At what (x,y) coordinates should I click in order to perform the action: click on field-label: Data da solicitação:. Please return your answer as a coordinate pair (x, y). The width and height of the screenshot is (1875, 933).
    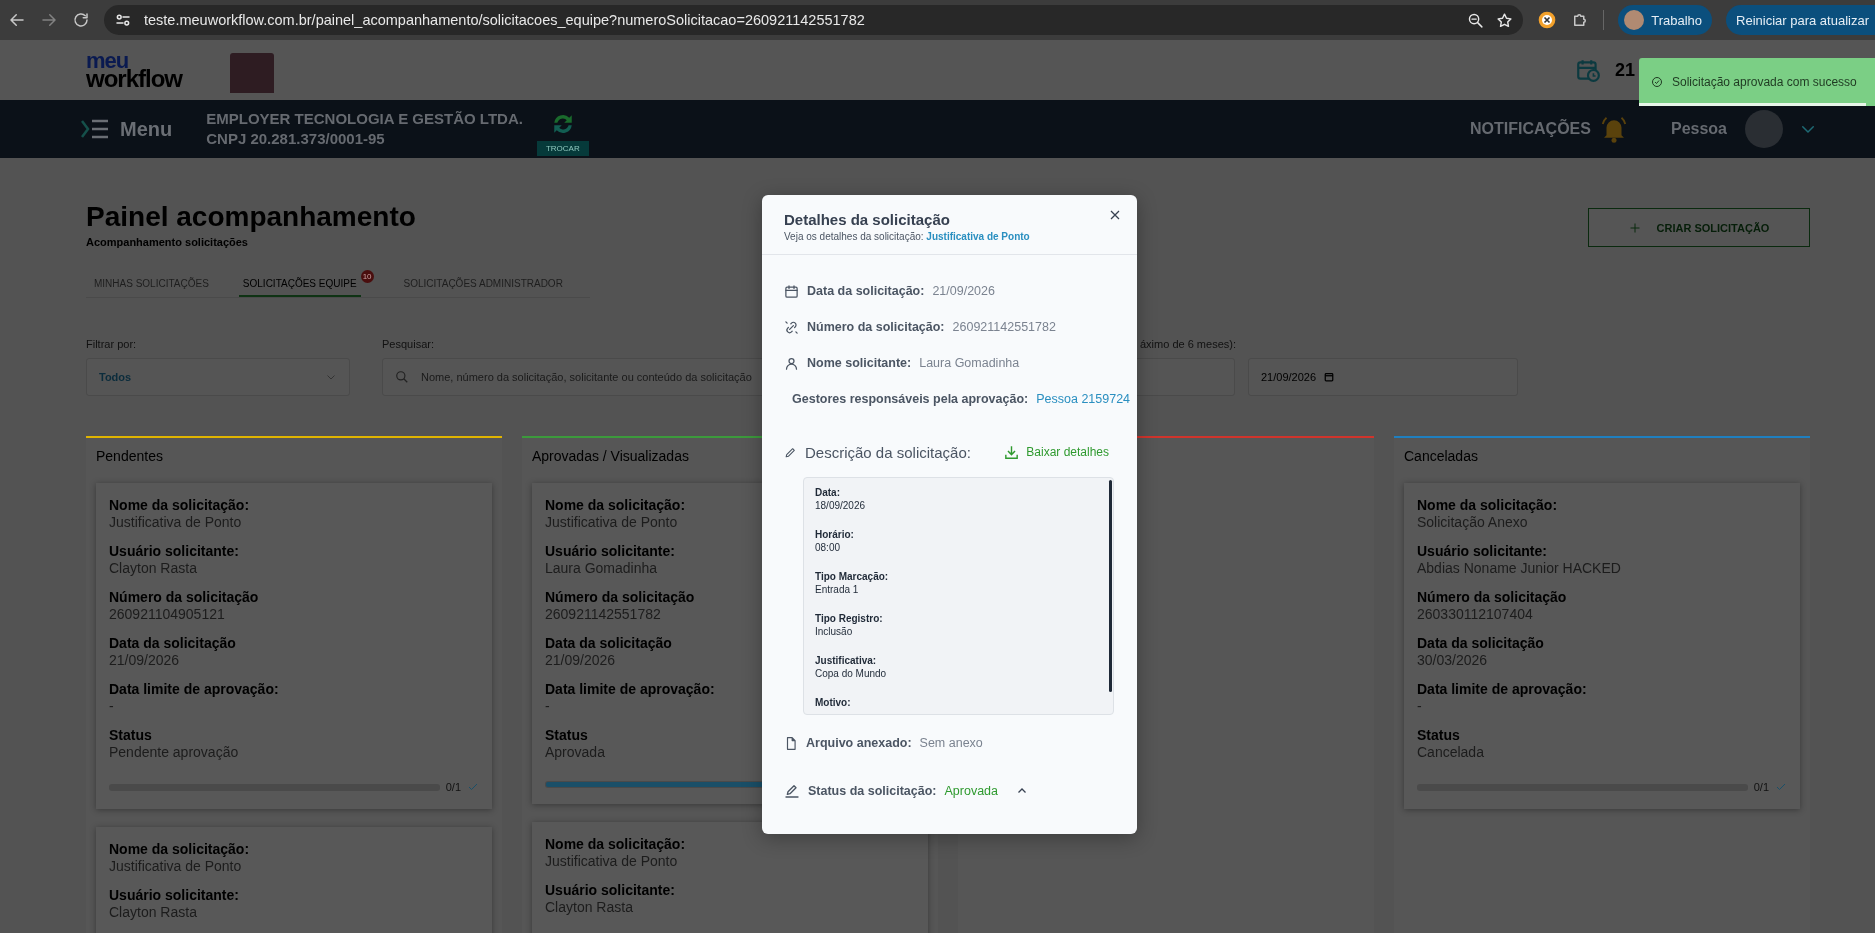
    Looking at the image, I should click on (866, 291).